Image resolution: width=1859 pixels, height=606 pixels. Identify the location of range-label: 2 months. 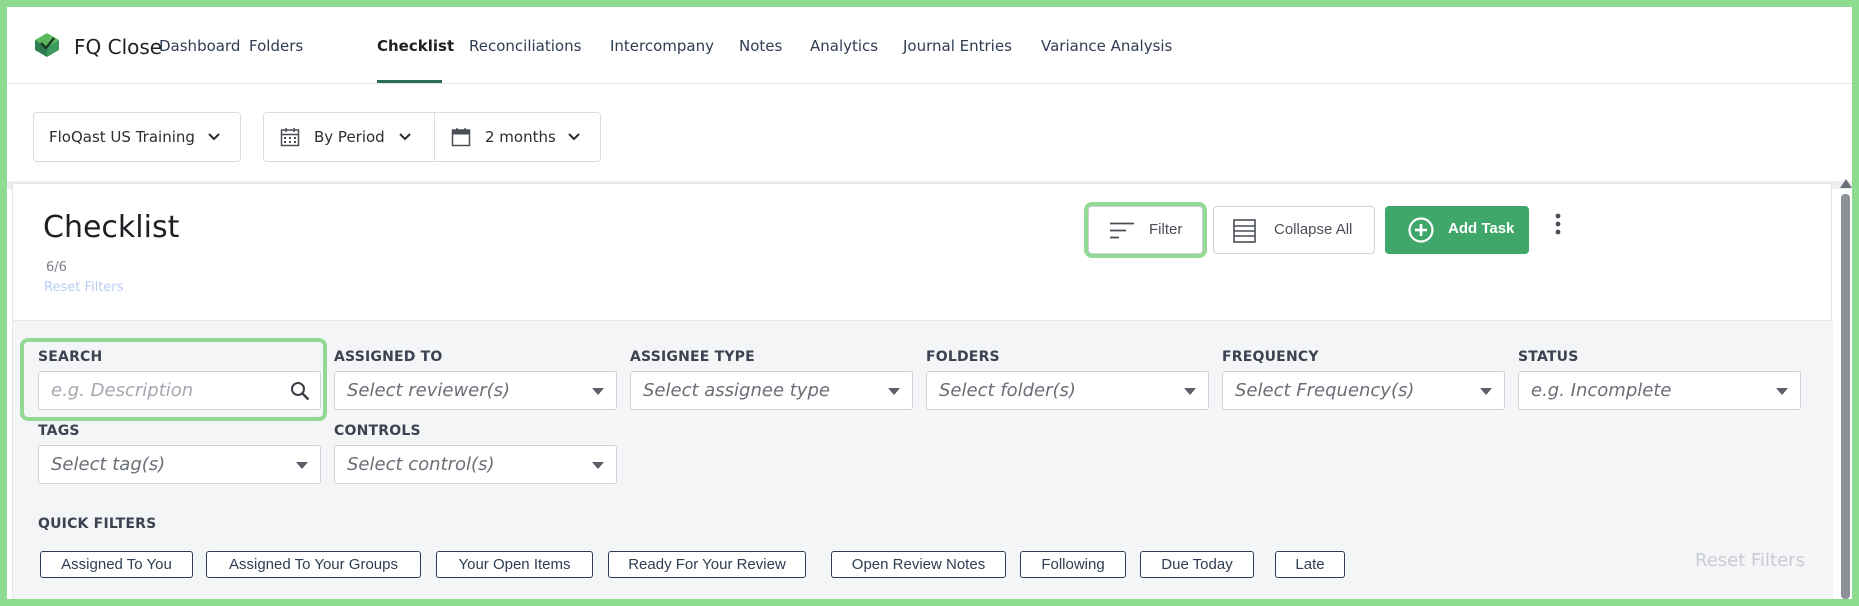
(520, 137).